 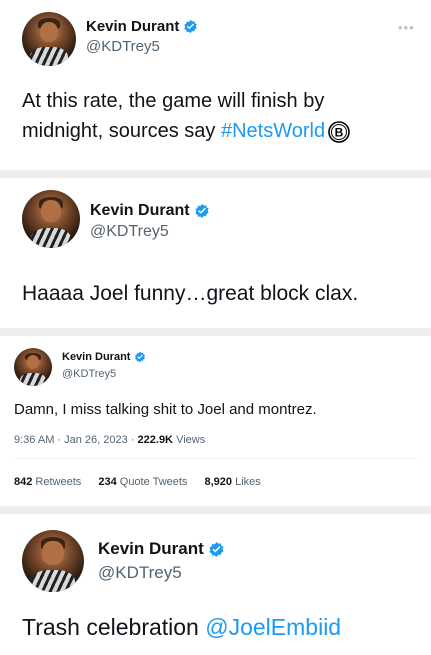 What do you see at coordinates (182, 627) in the screenshot?
I see `tweet-text: Trash celebration @JoelEmbiid` at bounding box center [182, 627].